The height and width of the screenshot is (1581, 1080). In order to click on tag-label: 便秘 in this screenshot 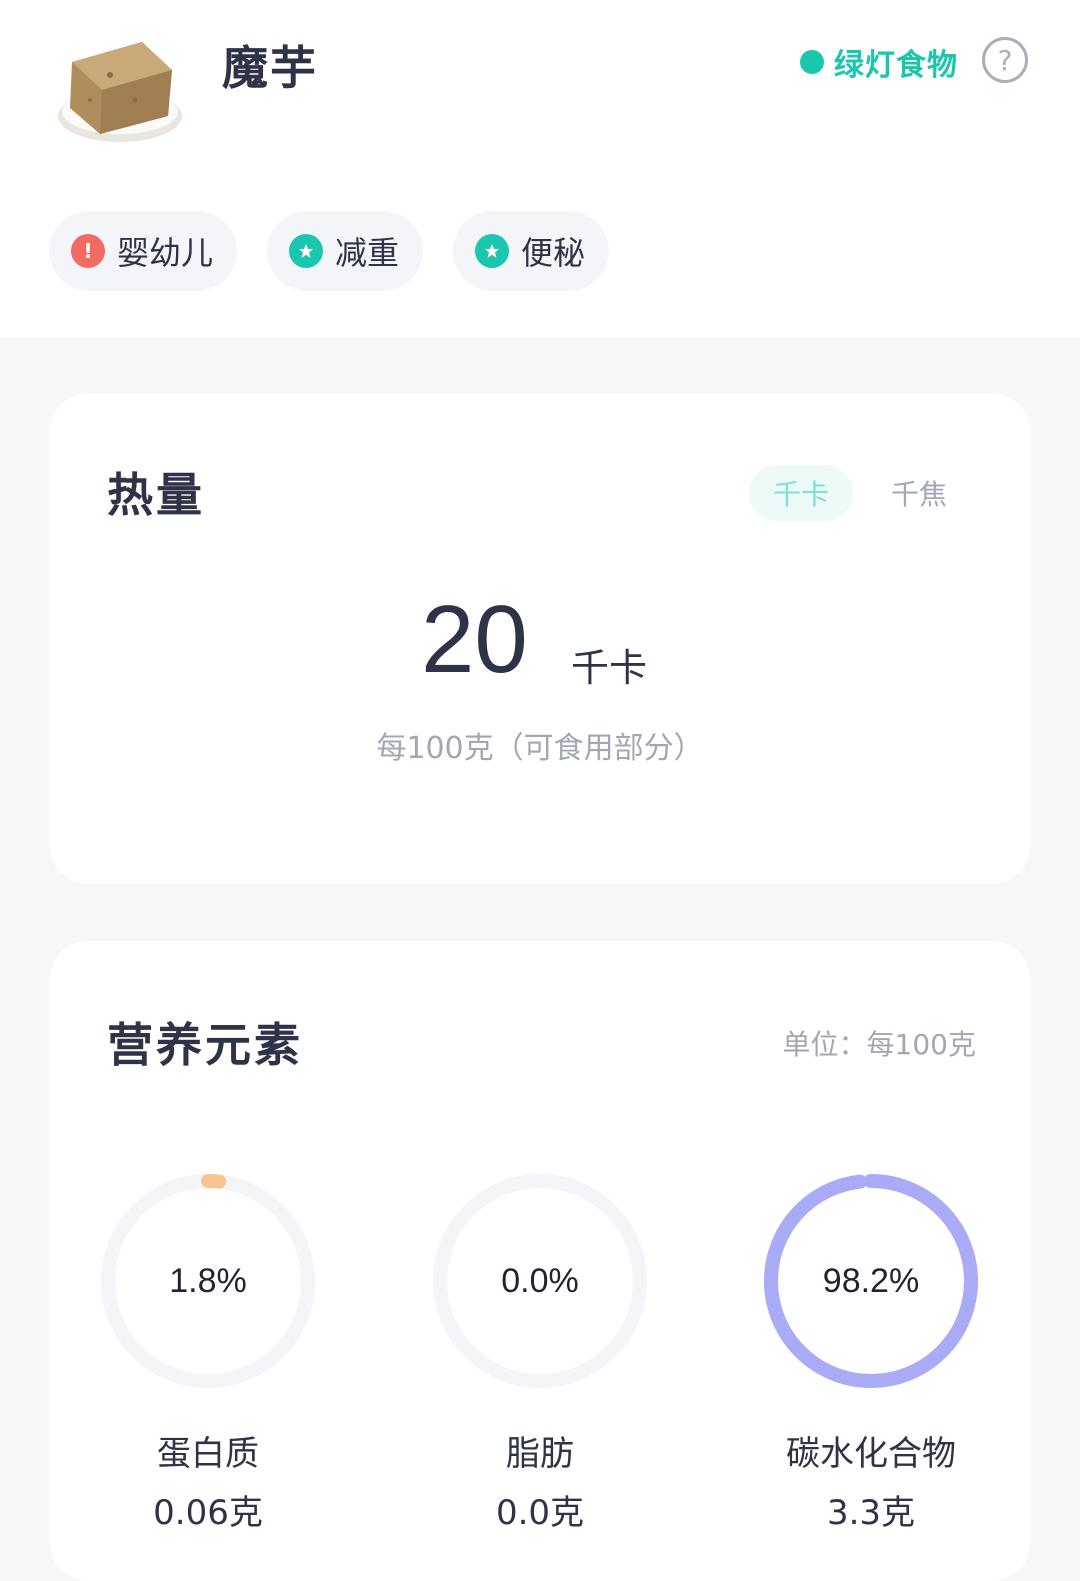, I will do `click(553, 253)`.